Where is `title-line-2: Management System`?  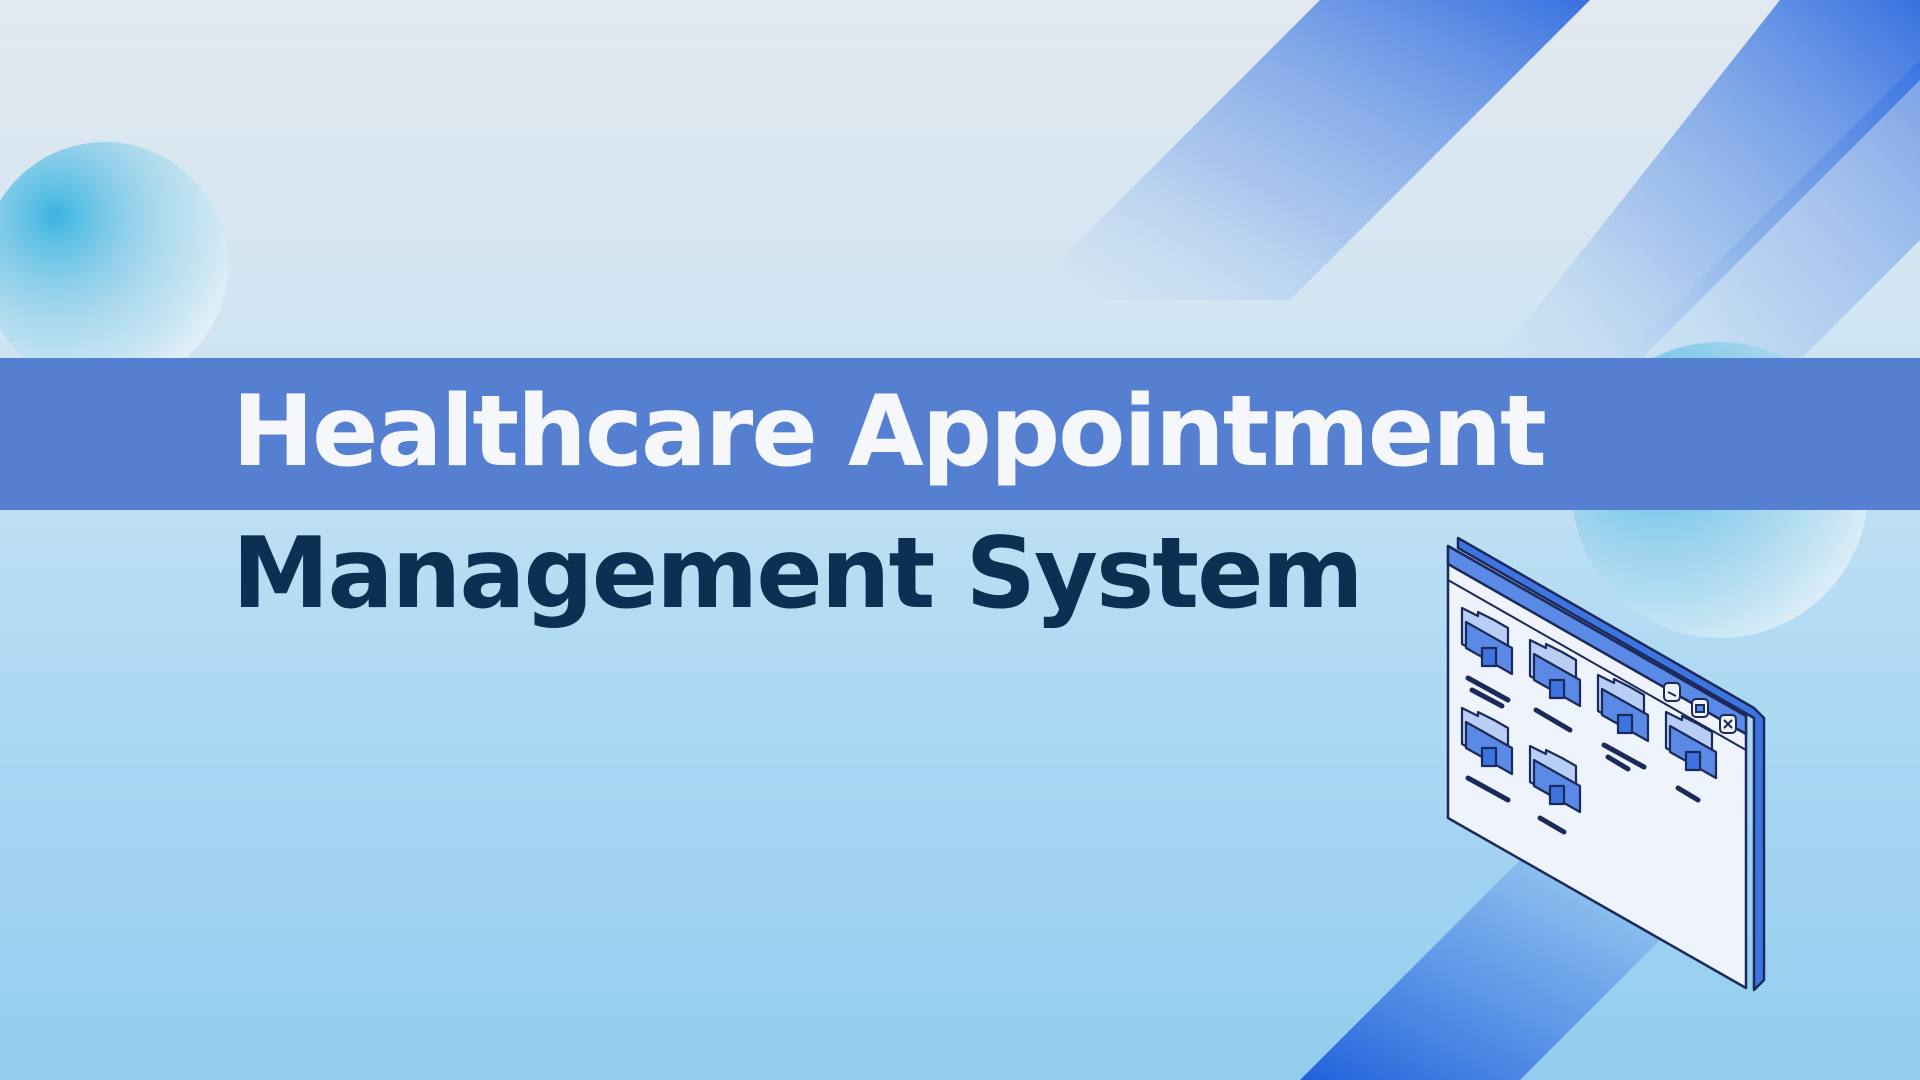
title-line-2: Management System is located at coordinates (798, 574).